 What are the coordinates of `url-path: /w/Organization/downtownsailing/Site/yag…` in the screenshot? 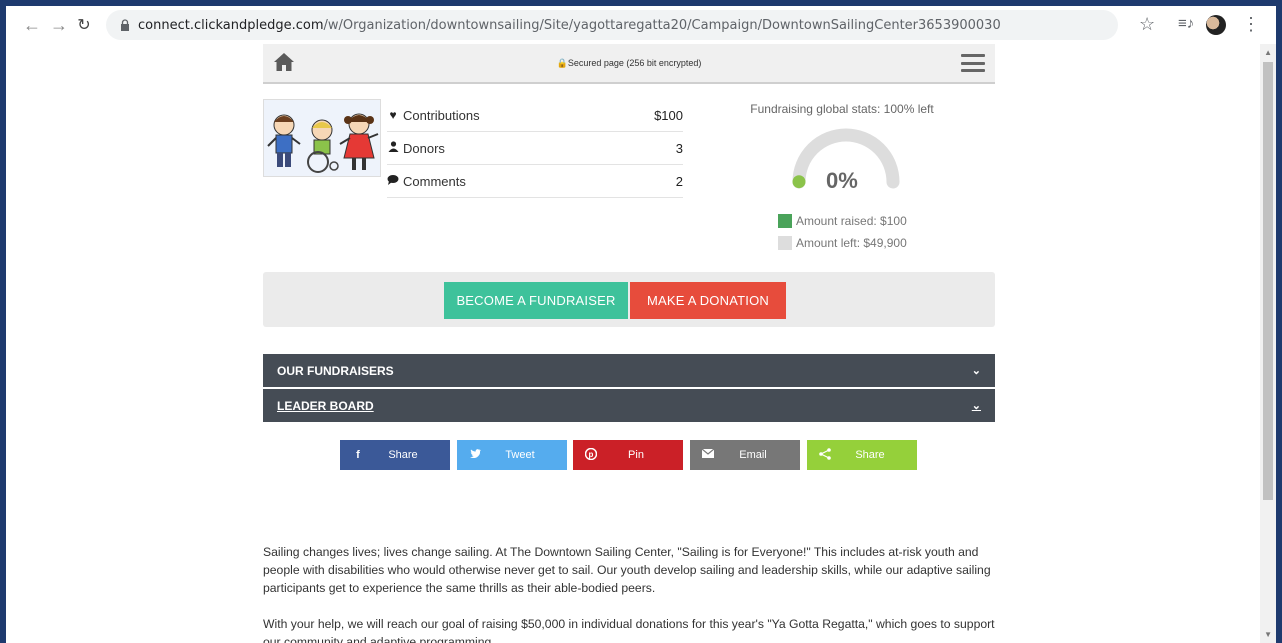 It's located at (662, 25).